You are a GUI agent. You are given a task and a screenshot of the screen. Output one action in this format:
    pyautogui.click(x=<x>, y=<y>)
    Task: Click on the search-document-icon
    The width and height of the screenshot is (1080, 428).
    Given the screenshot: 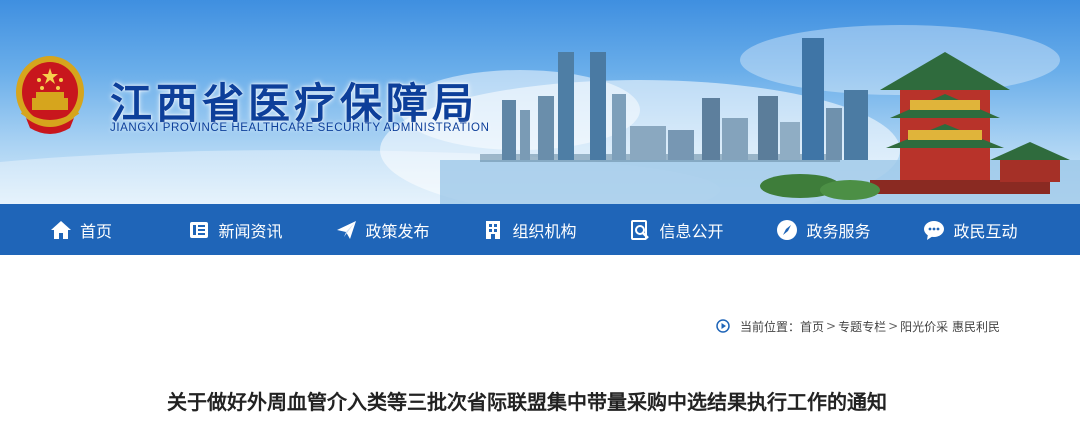 What is the action you would take?
    pyautogui.click(x=640, y=230)
    